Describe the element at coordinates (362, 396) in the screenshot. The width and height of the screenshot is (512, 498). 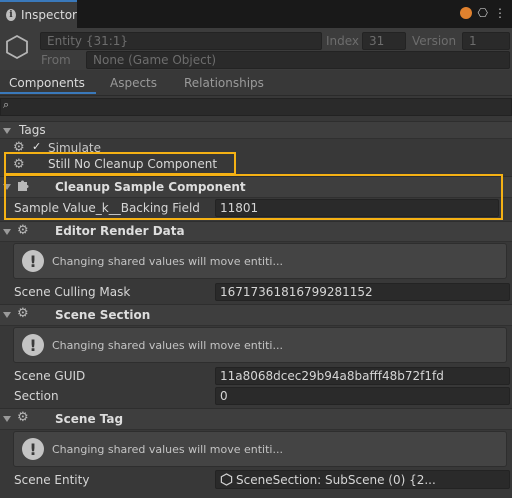
I see `section-field: 0` at that location.